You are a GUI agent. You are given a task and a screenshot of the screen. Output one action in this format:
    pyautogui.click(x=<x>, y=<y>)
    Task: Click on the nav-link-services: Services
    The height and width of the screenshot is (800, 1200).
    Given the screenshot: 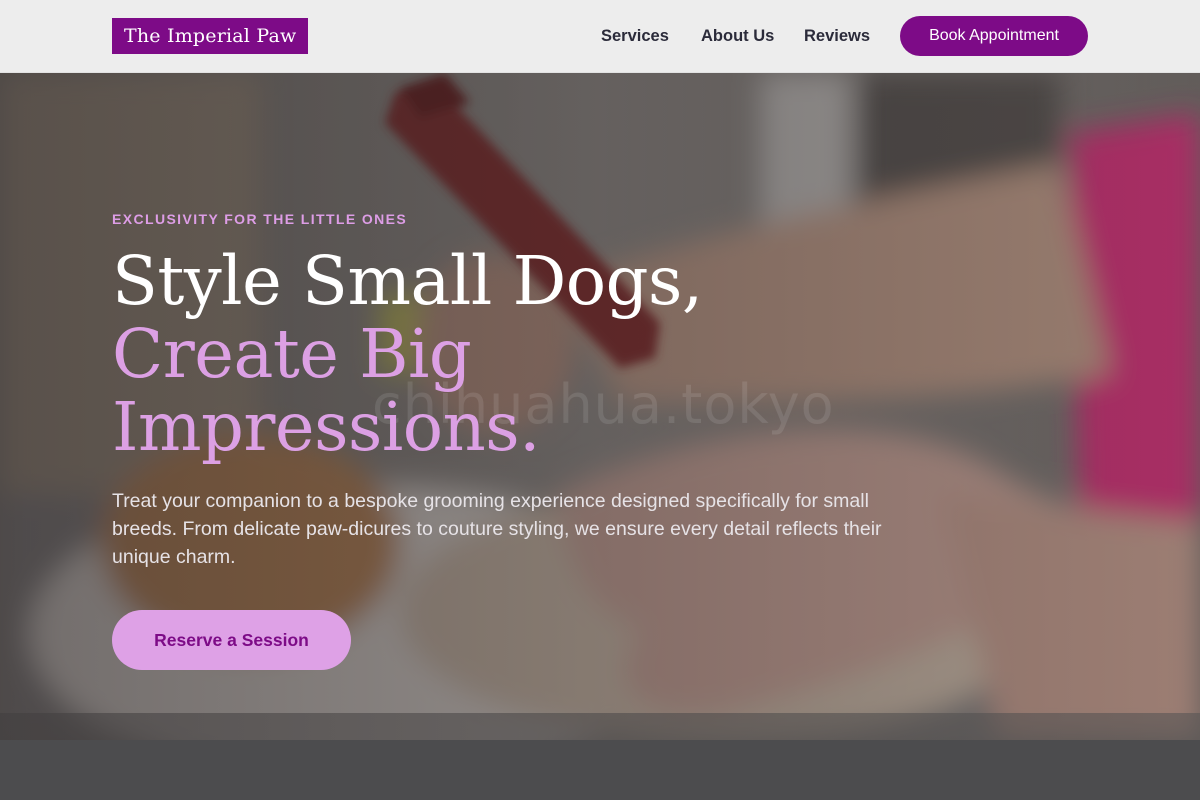 What is the action you would take?
    pyautogui.click(x=635, y=36)
    